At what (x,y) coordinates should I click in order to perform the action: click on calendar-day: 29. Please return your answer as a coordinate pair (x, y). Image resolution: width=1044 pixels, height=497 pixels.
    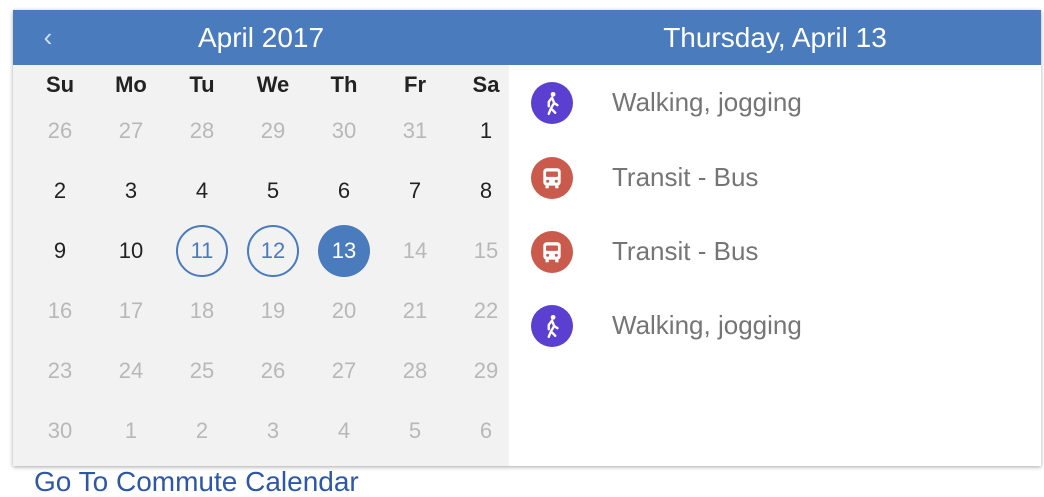
    Looking at the image, I should click on (273, 131).